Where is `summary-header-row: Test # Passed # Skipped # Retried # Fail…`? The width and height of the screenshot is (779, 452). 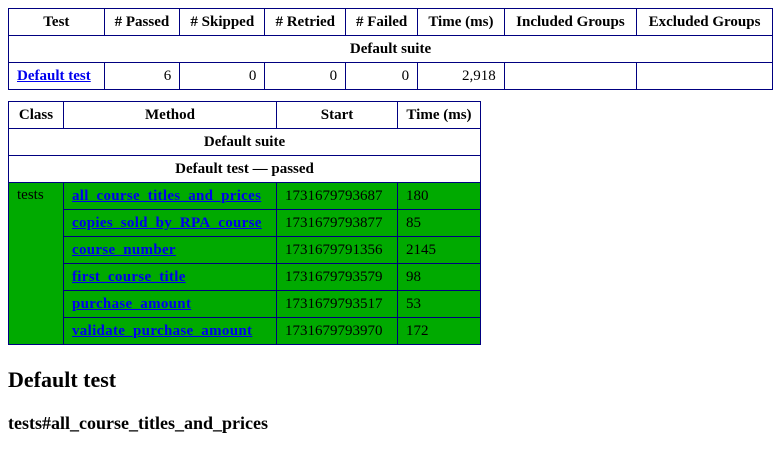
summary-header-row: Test # Passed # Skipped # Retried # Fail… is located at coordinates (390, 22).